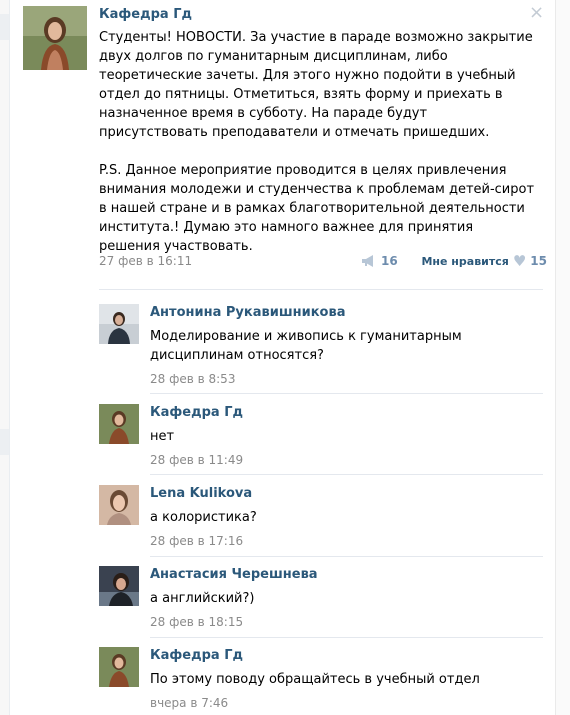  I want to click on comment-text-line: дисциплинам относятся?, so click(237, 355).